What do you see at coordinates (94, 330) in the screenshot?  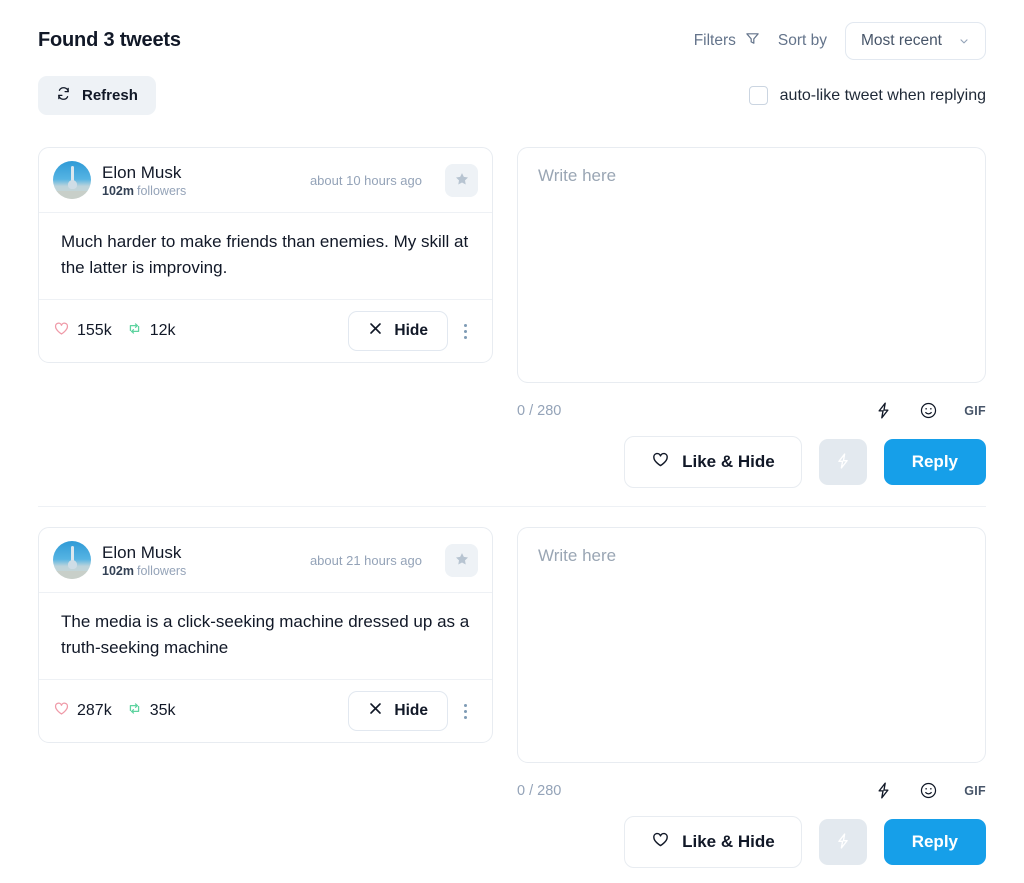 I see `like-count: 155k` at bounding box center [94, 330].